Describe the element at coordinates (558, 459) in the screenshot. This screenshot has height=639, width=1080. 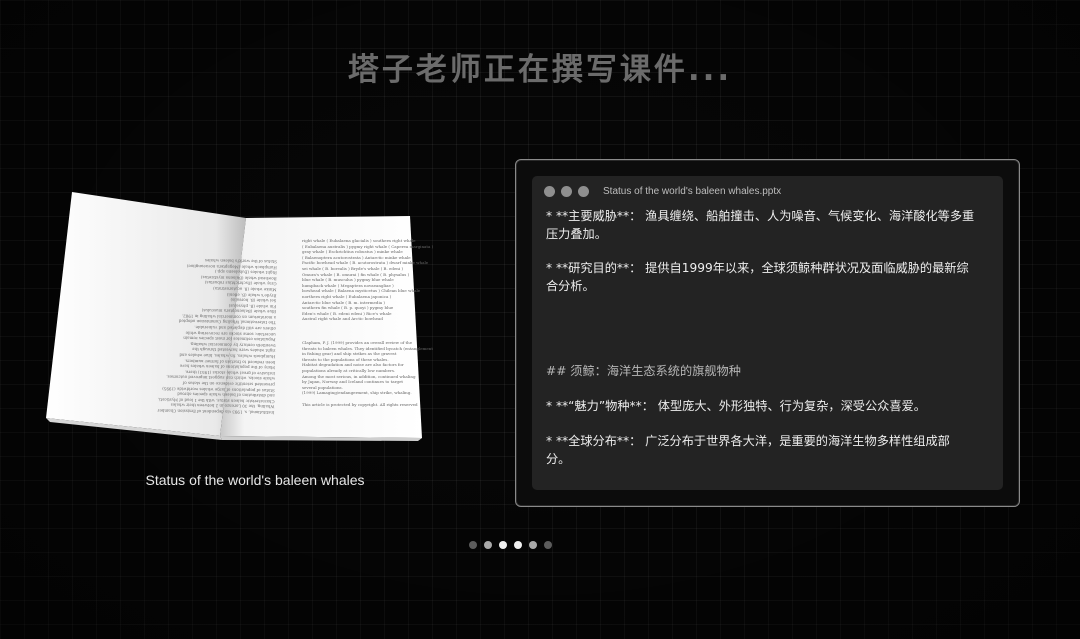
I see `doc-line-distribution-cont: 分。` at that location.